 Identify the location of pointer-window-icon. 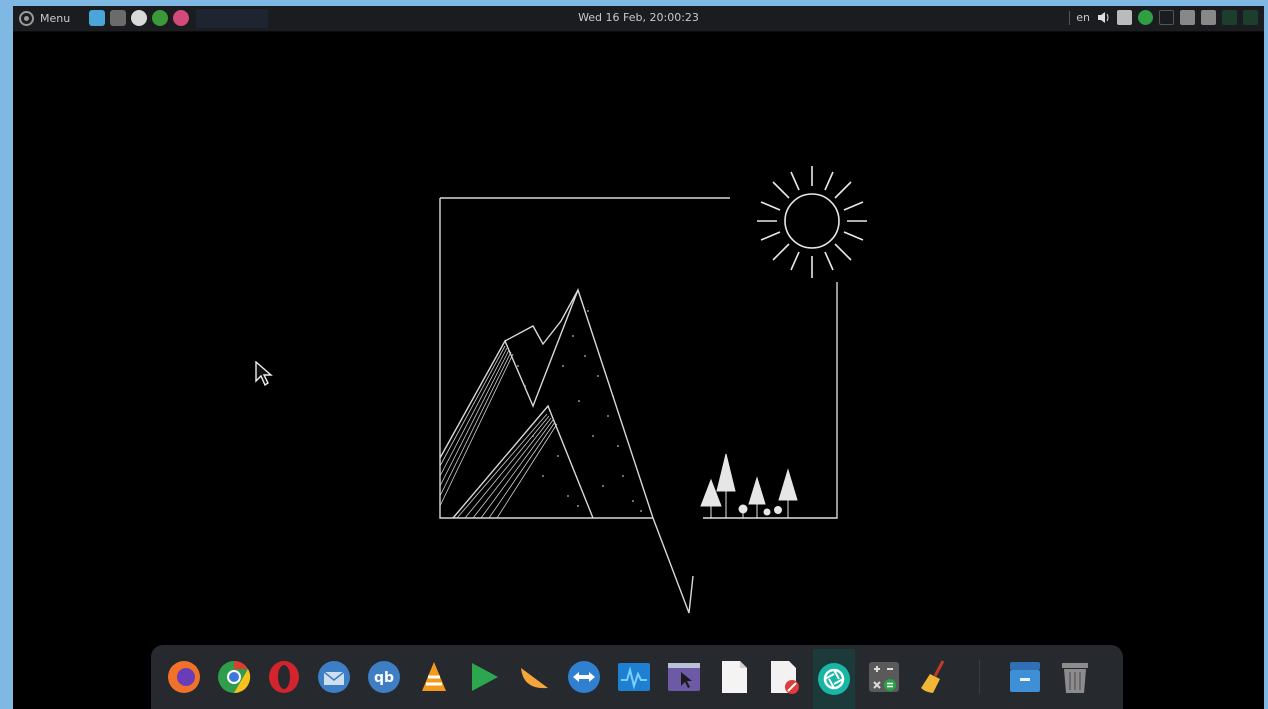
(684, 677).